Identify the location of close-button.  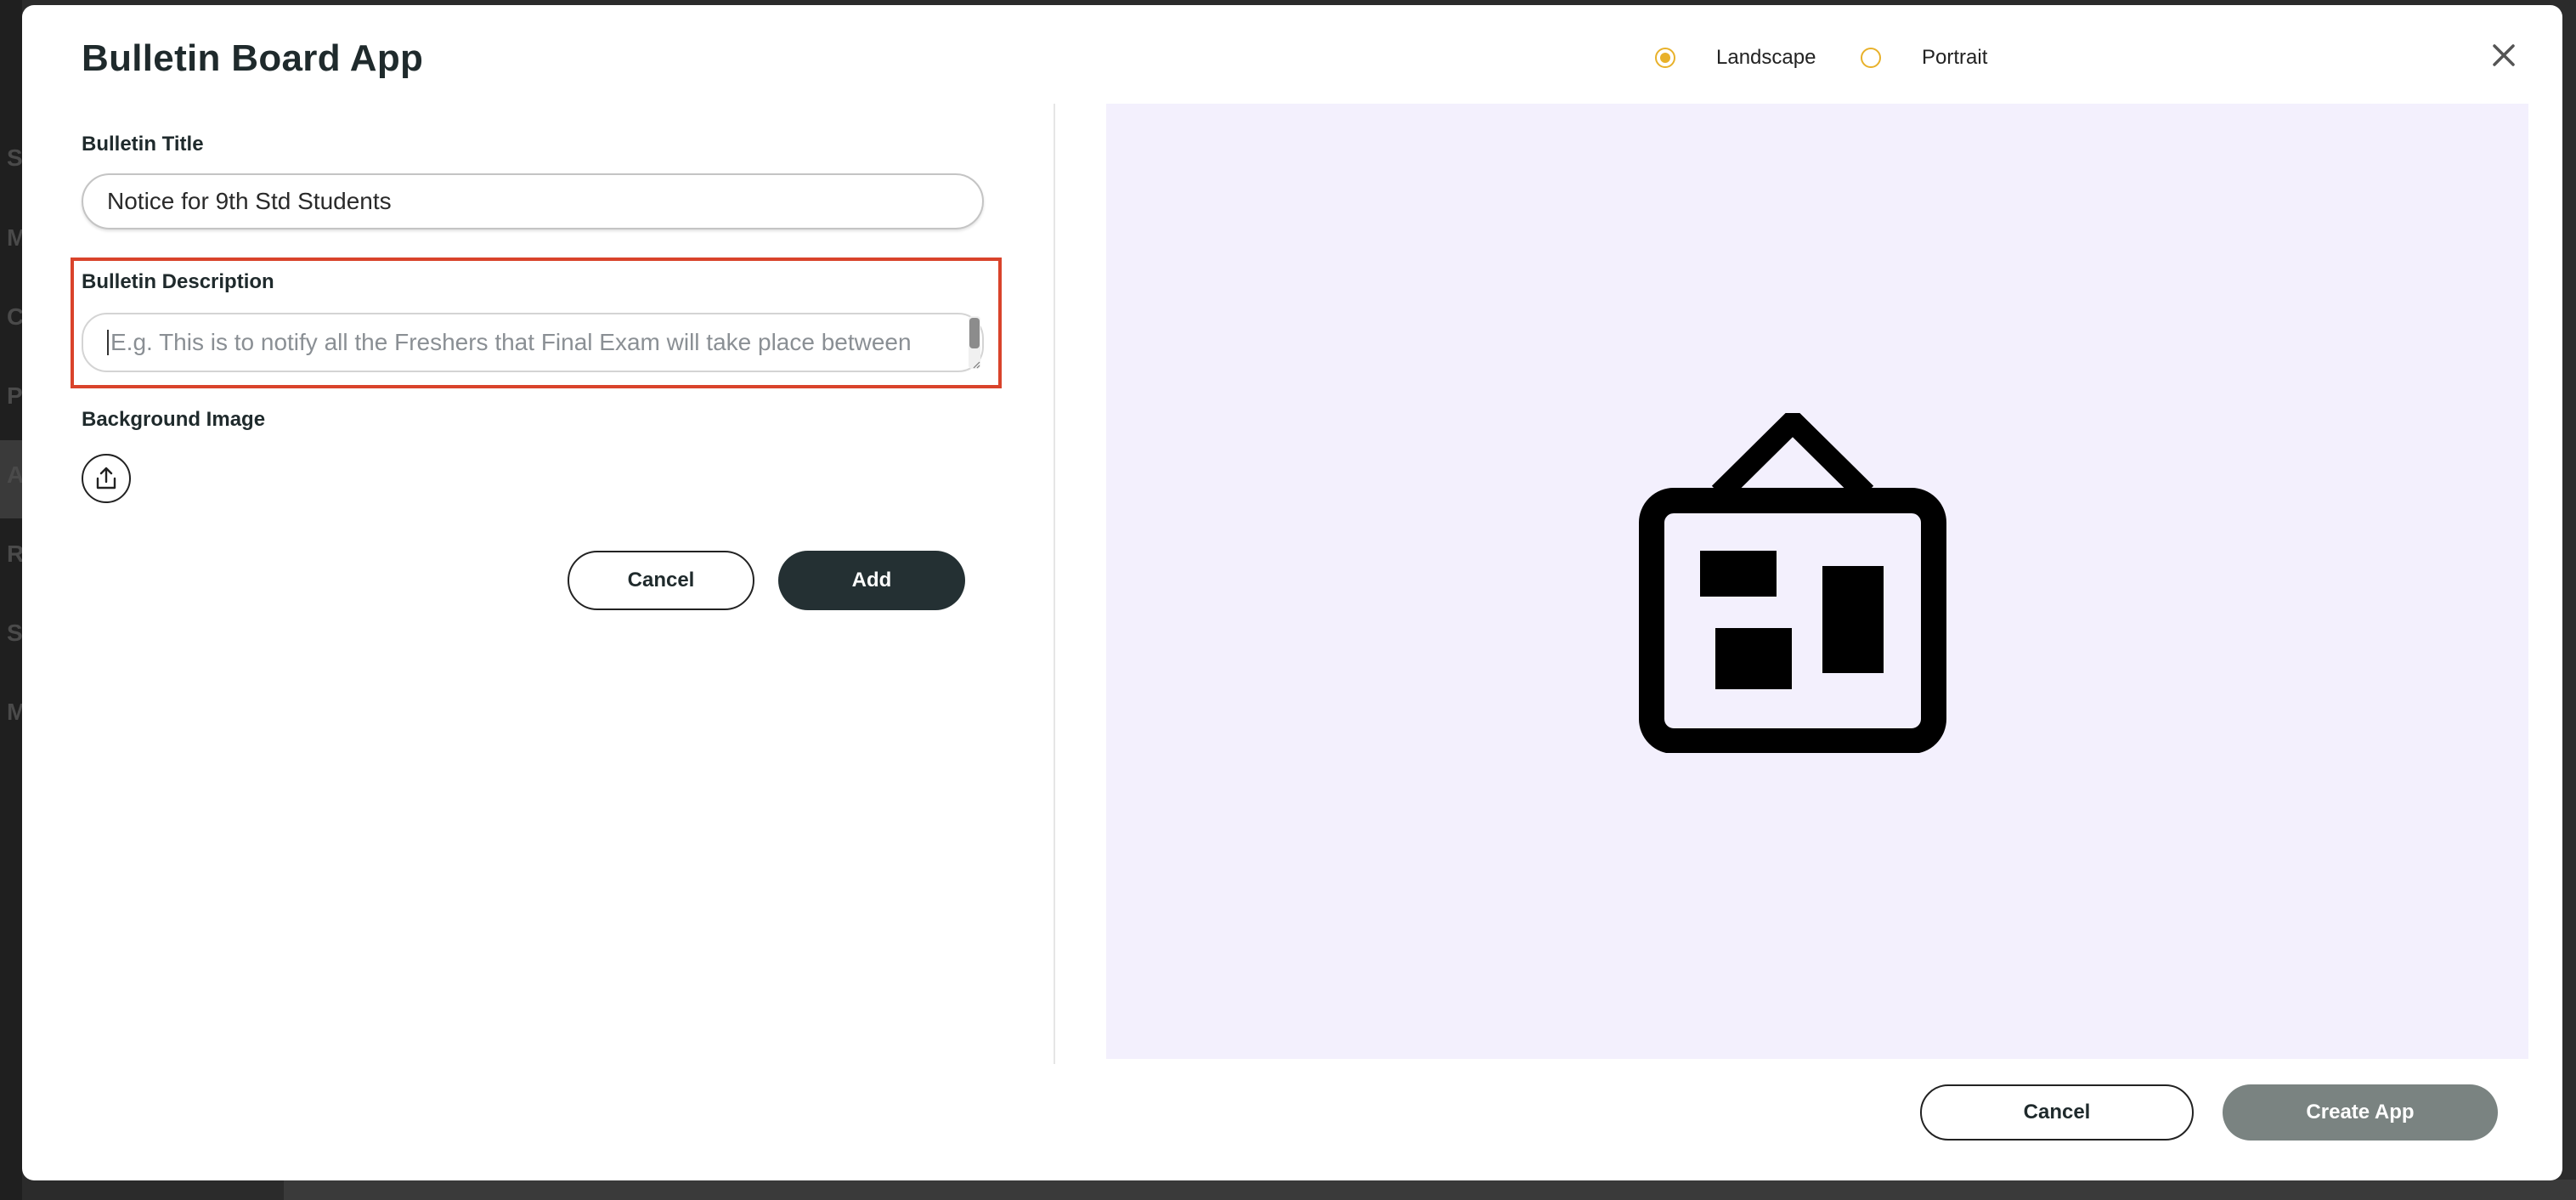
(2503, 56).